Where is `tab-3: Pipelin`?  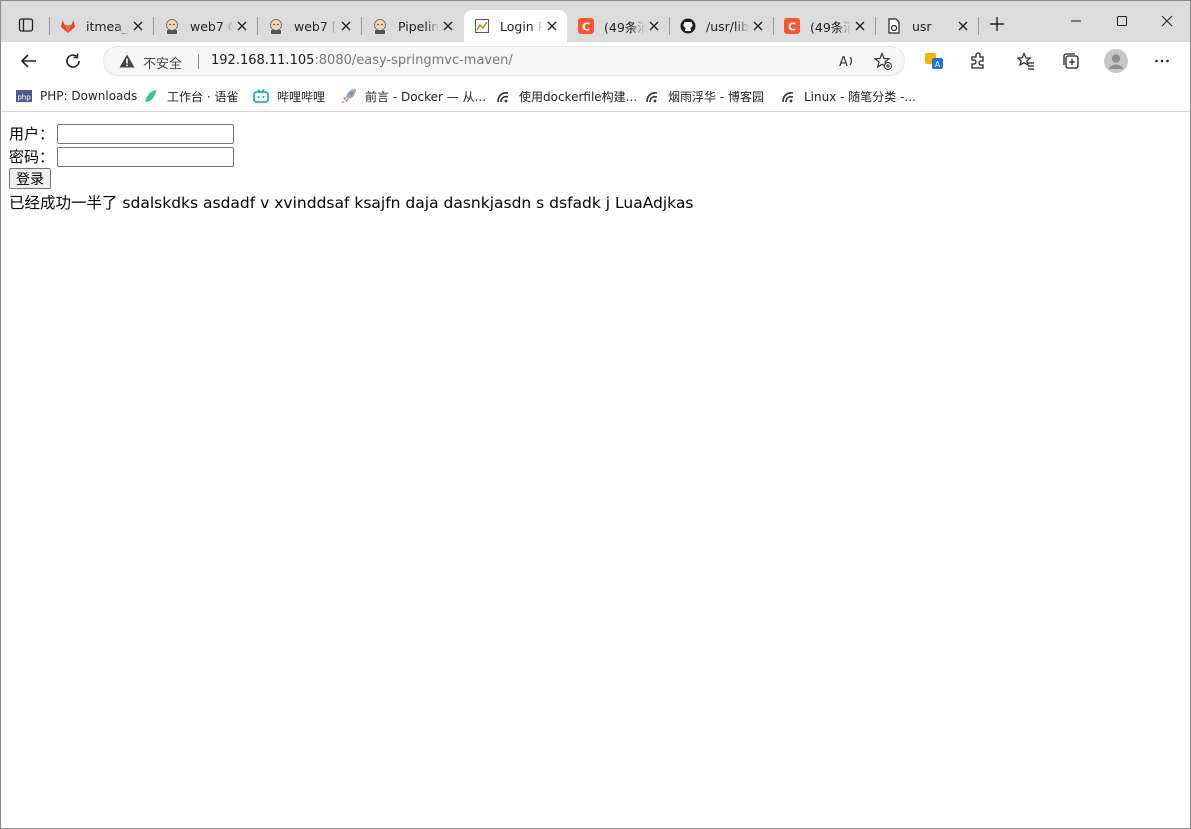
tab-3: Pipelin is located at coordinates (412, 26).